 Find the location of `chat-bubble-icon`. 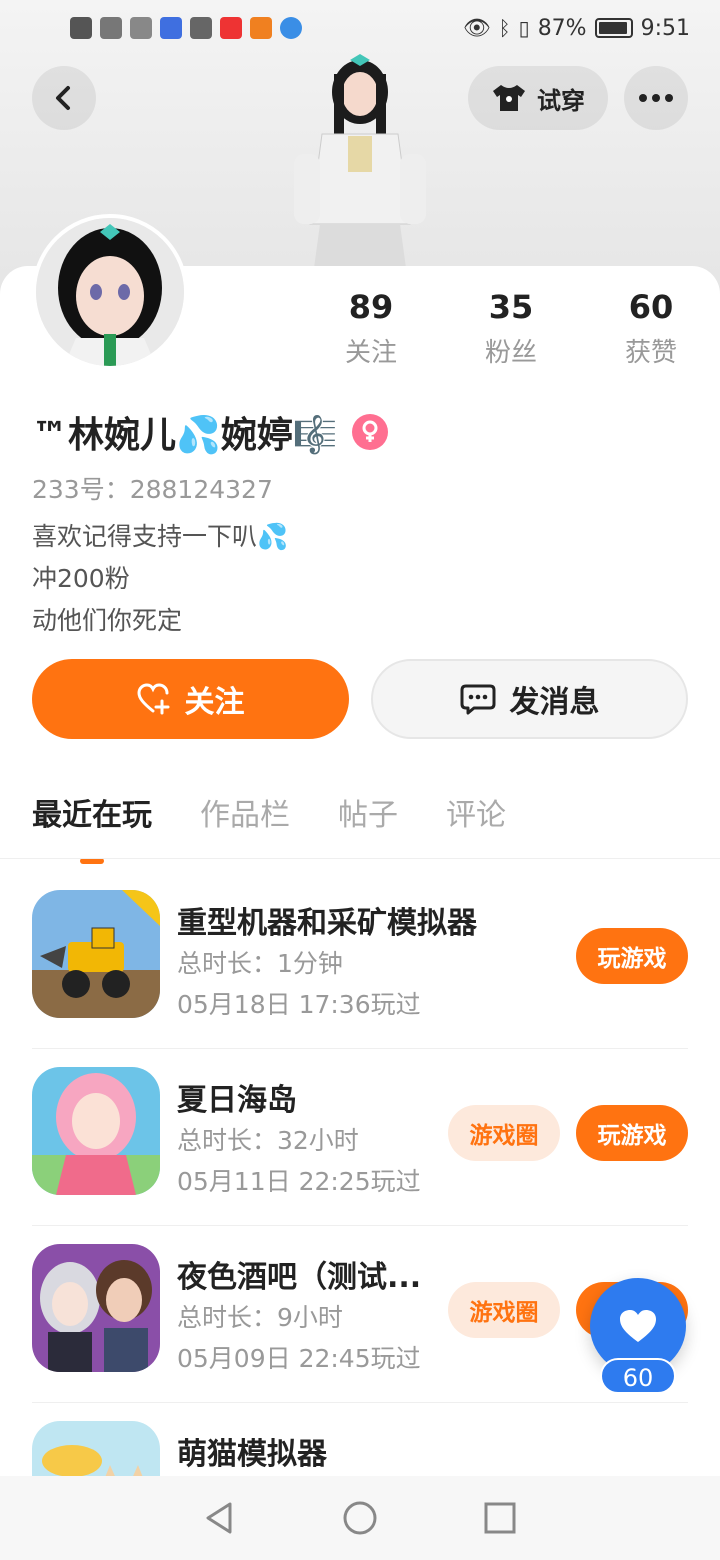

chat-bubble-icon is located at coordinates (477, 699).